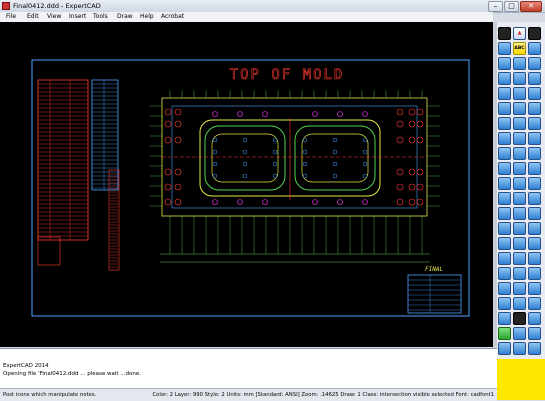  Describe the element at coordinates (534, 33) in the screenshot. I see `black-swatch-icon` at that location.